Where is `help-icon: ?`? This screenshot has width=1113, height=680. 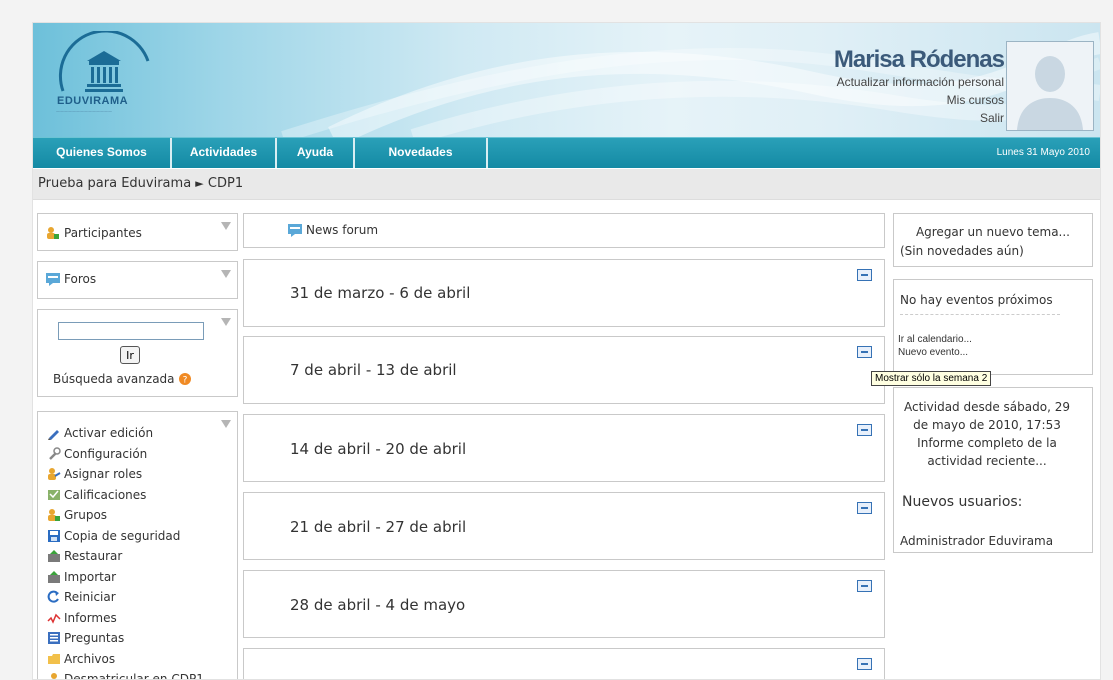 help-icon: ? is located at coordinates (184, 379).